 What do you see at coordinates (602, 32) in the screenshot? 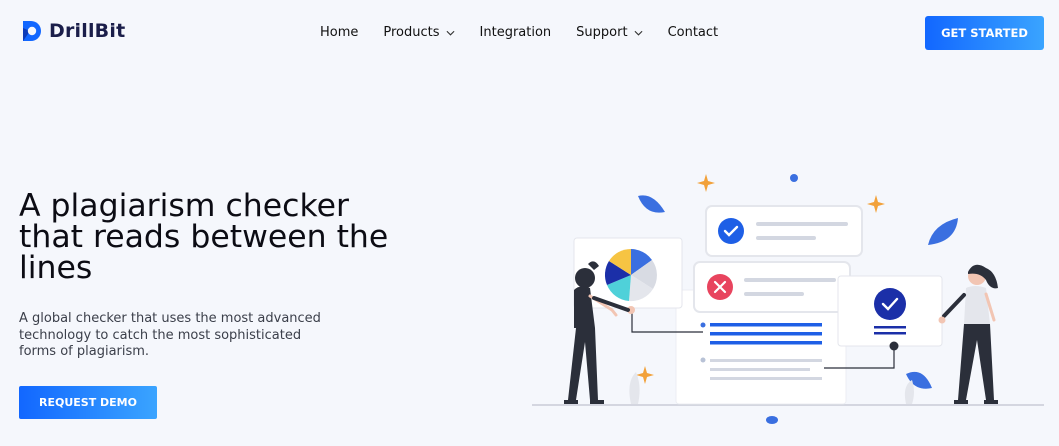
I see `nav-item-label: Support` at bounding box center [602, 32].